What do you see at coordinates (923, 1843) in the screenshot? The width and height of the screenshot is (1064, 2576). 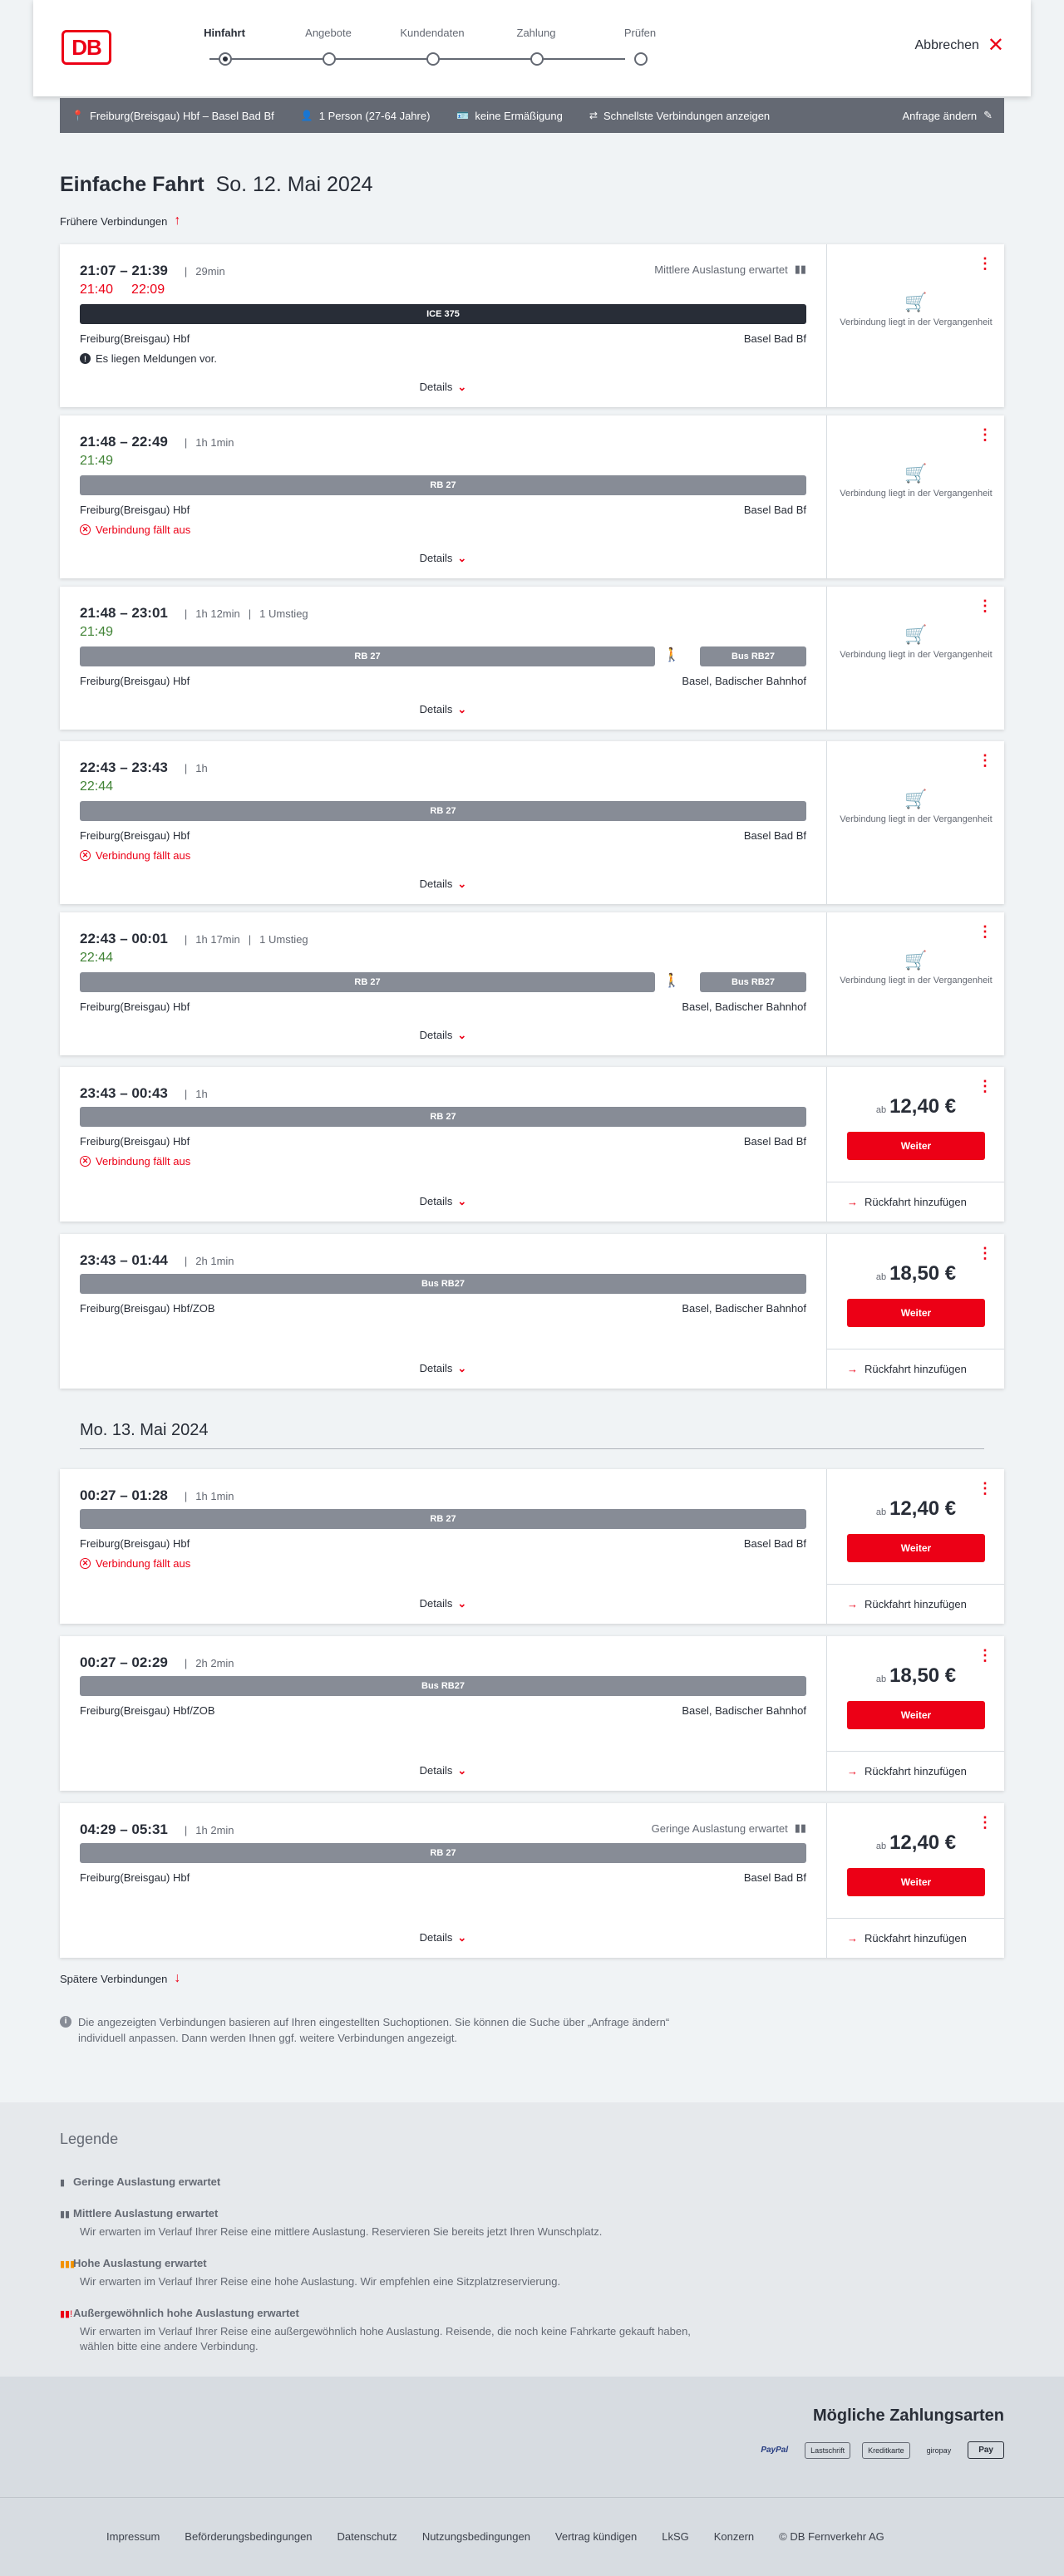 I see `price-value: 12,40 €` at bounding box center [923, 1843].